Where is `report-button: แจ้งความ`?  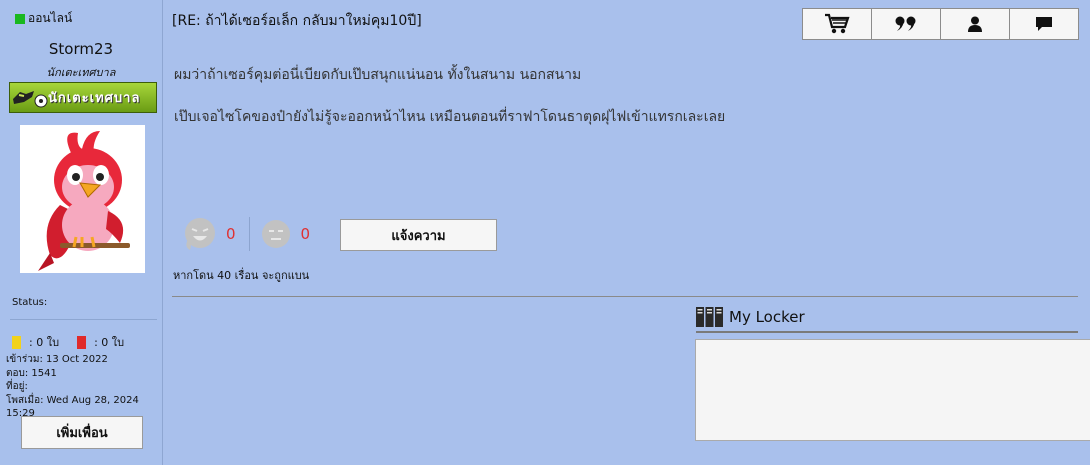 report-button: แจ้งความ is located at coordinates (418, 235).